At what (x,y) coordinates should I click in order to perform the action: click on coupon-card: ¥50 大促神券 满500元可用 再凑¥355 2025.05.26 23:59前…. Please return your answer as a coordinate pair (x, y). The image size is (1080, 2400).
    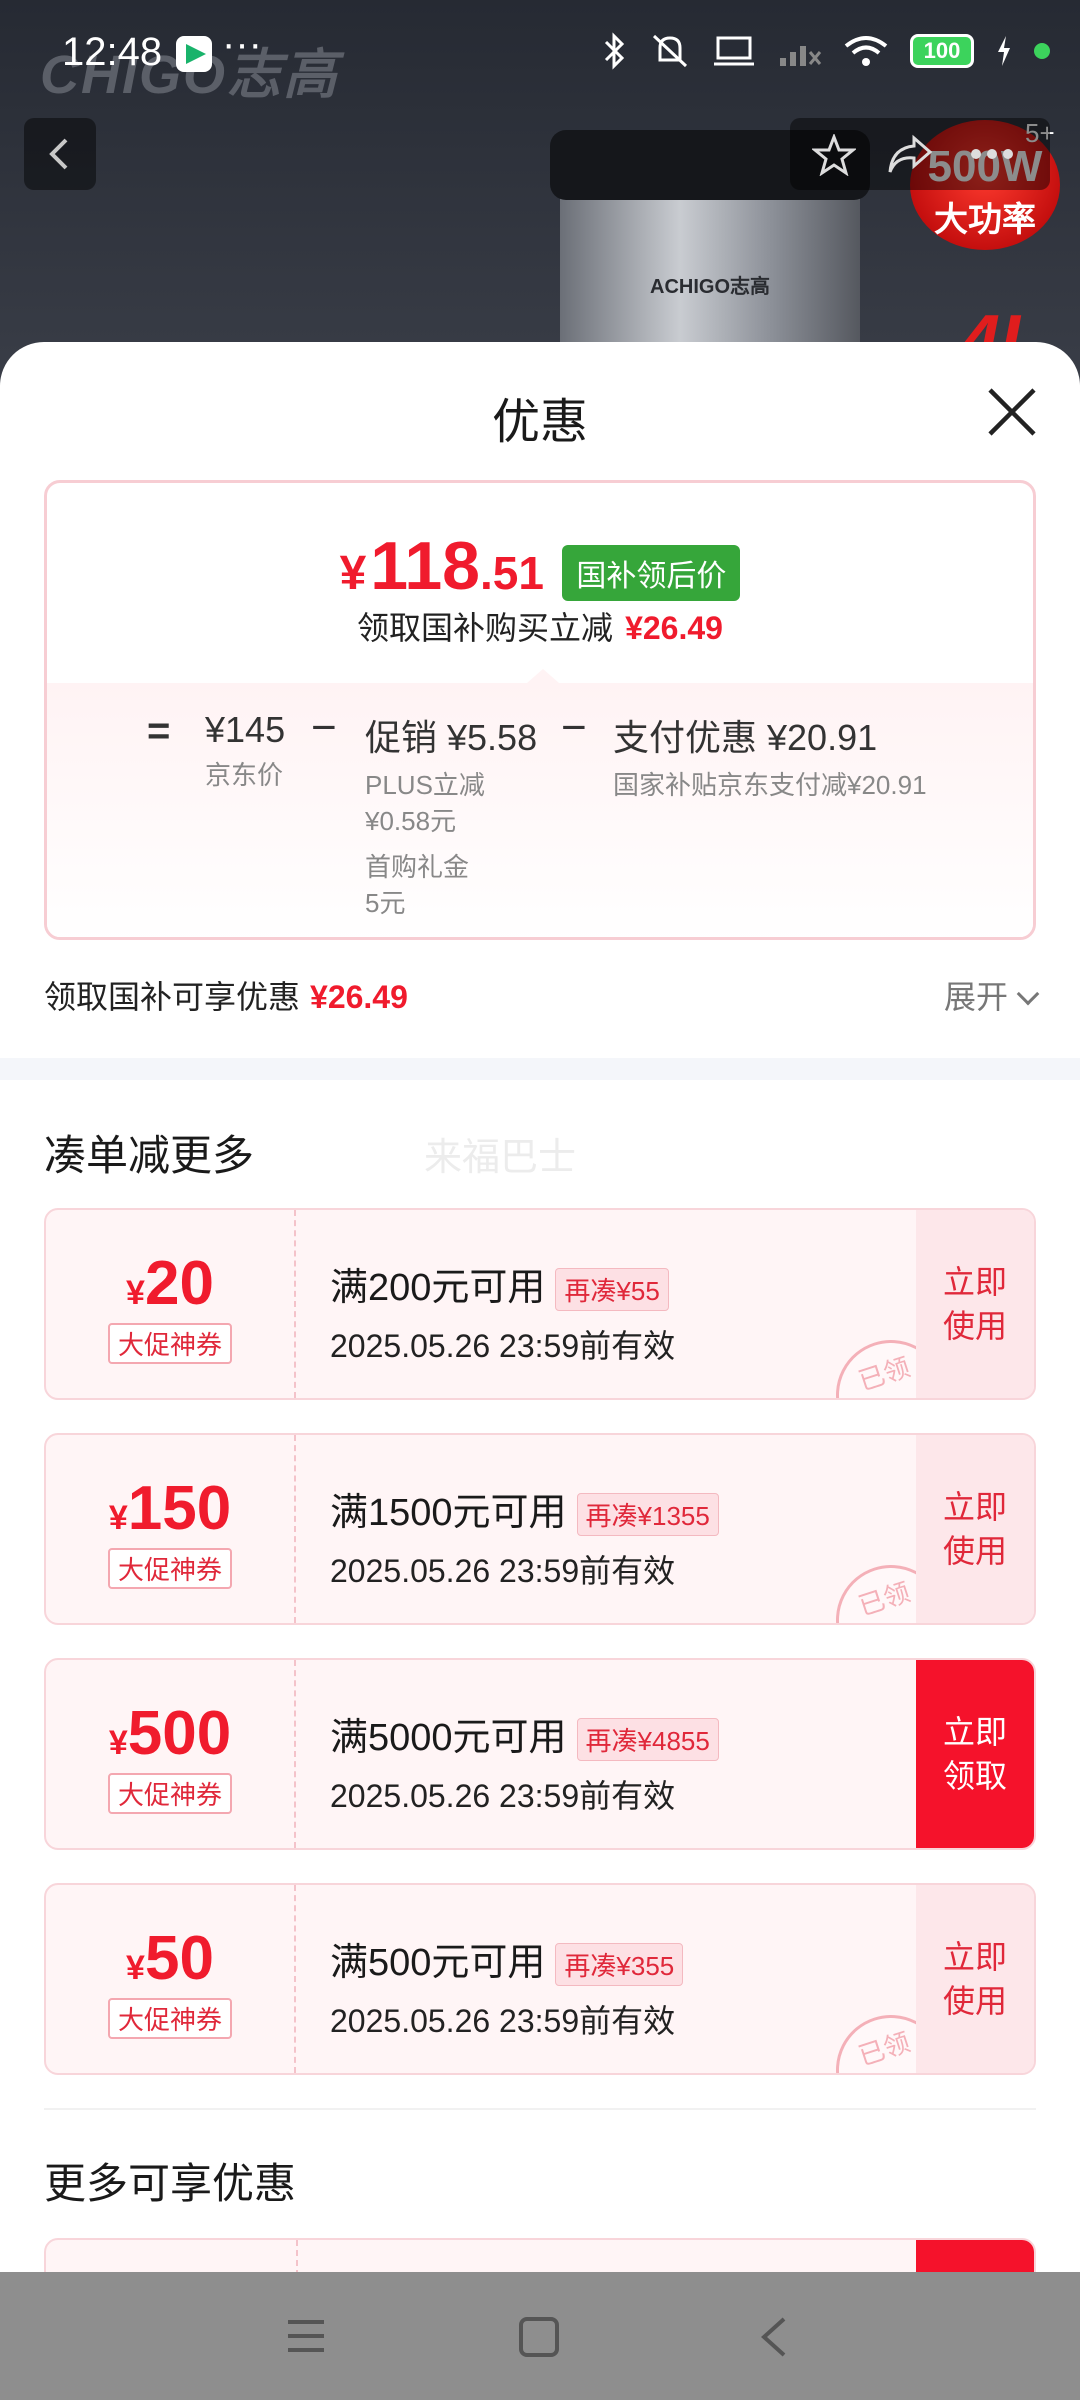
    Looking at the image, I should click on (540, 1979).